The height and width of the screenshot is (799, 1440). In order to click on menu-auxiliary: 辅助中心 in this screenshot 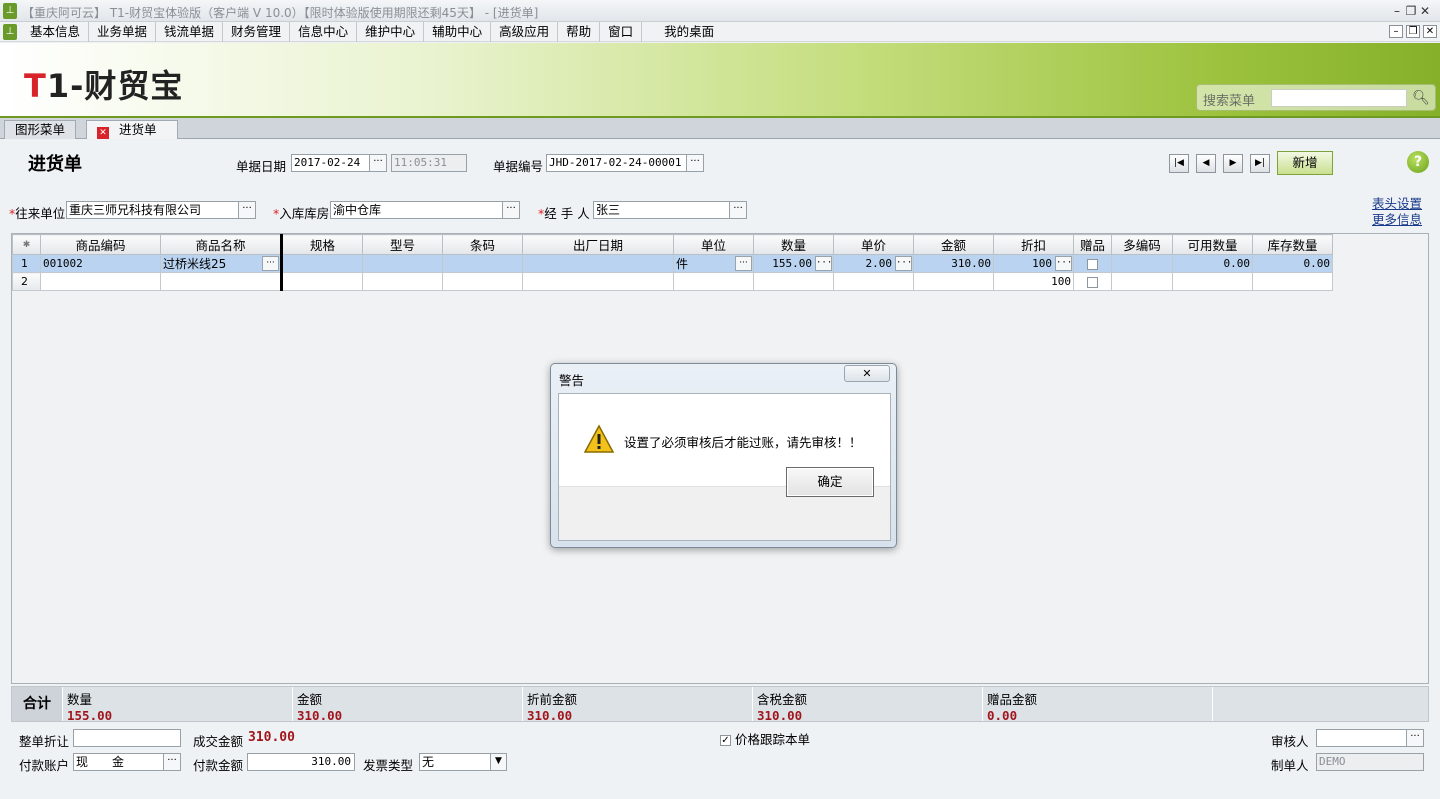, I will do `click(458, 32)`.